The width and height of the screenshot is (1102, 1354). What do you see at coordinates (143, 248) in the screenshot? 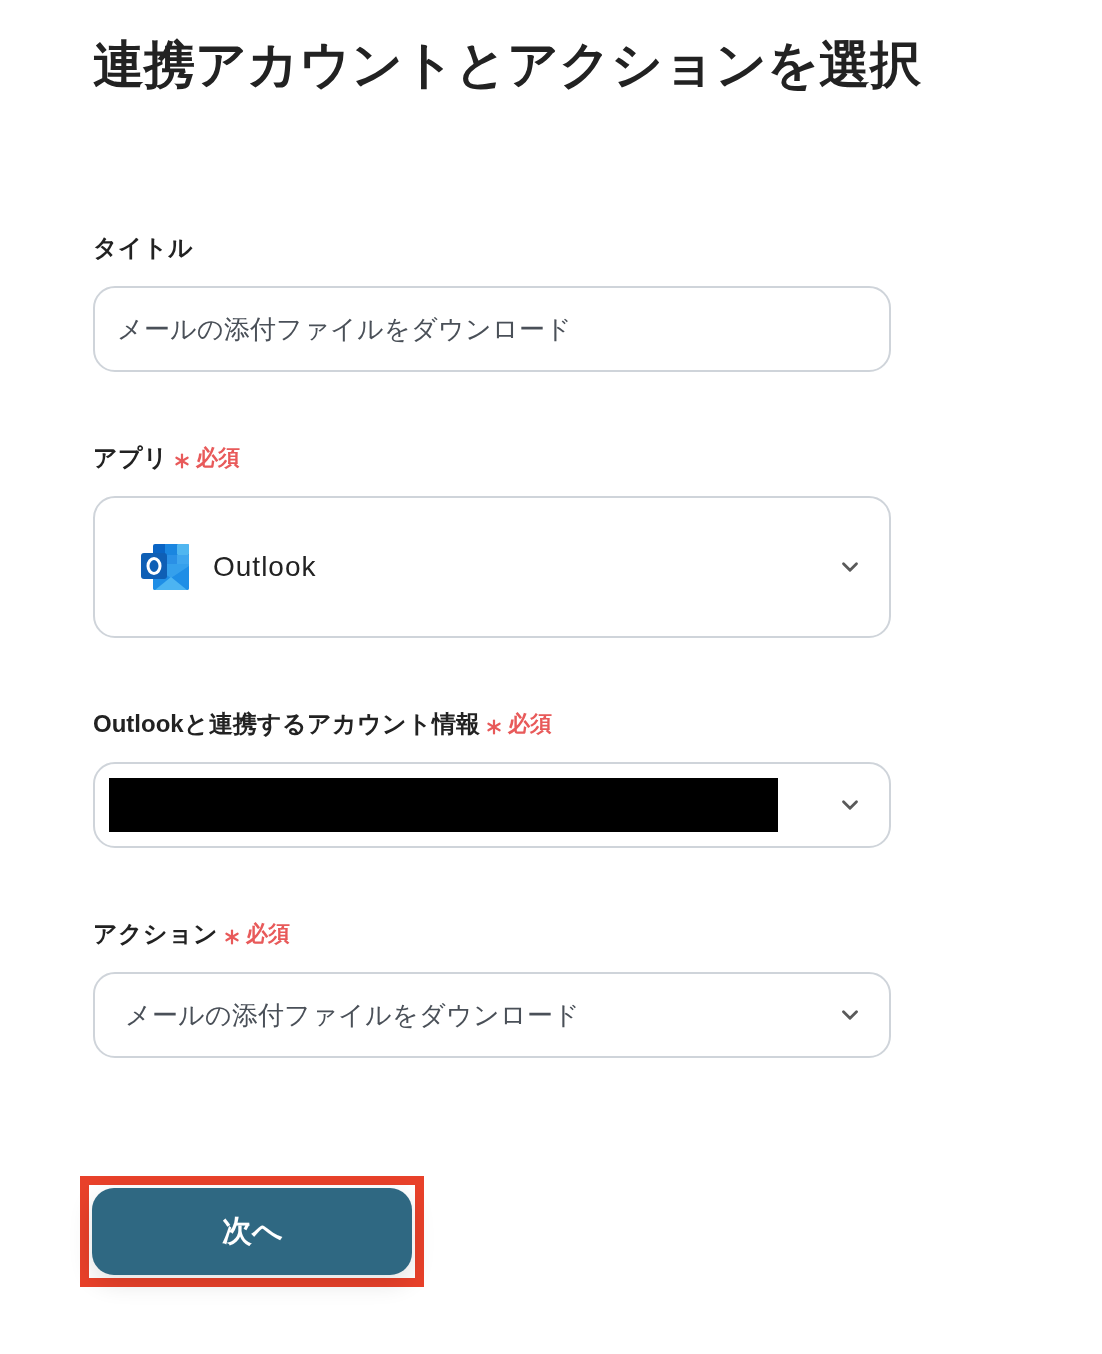
I see `field-label: タイトル` at bounding box center [143, 248].